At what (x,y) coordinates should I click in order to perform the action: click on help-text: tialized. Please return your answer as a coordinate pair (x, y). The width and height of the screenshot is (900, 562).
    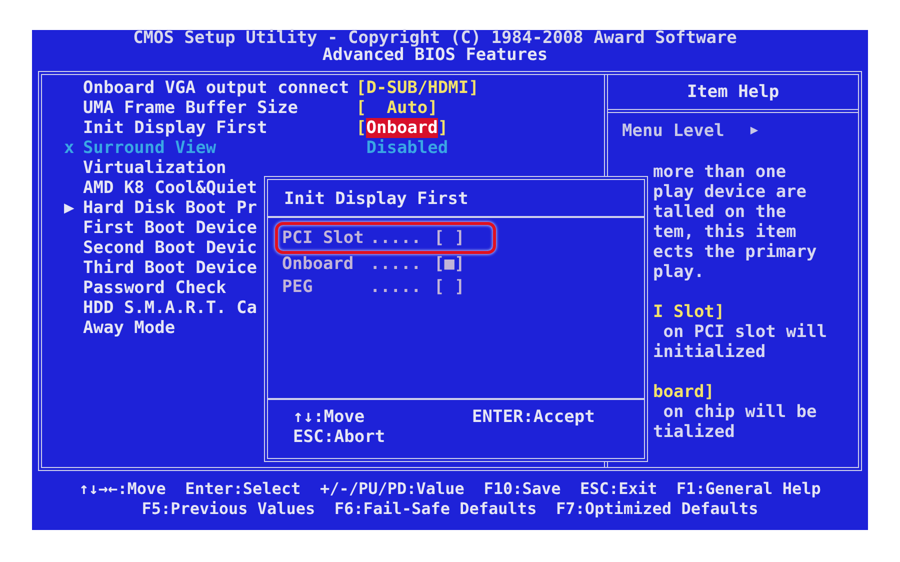
    Looking at the image, I should click on (694, 432).